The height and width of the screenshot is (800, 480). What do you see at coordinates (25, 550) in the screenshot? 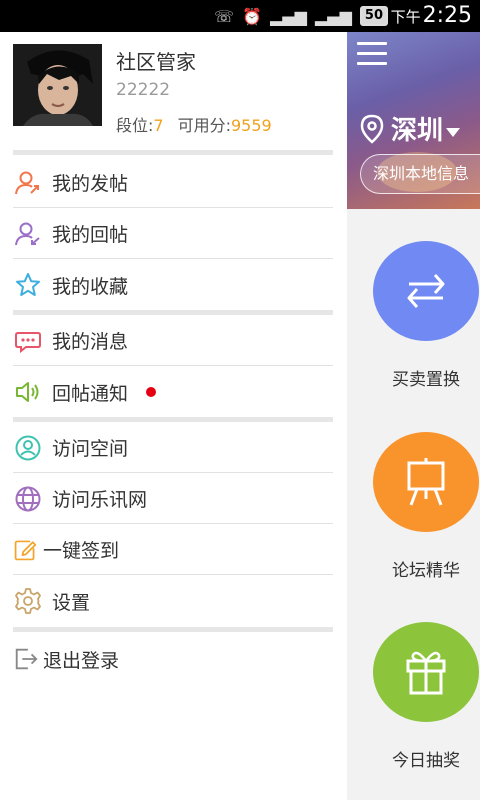
I see `edit-icon` at bounding box center [25, 550].